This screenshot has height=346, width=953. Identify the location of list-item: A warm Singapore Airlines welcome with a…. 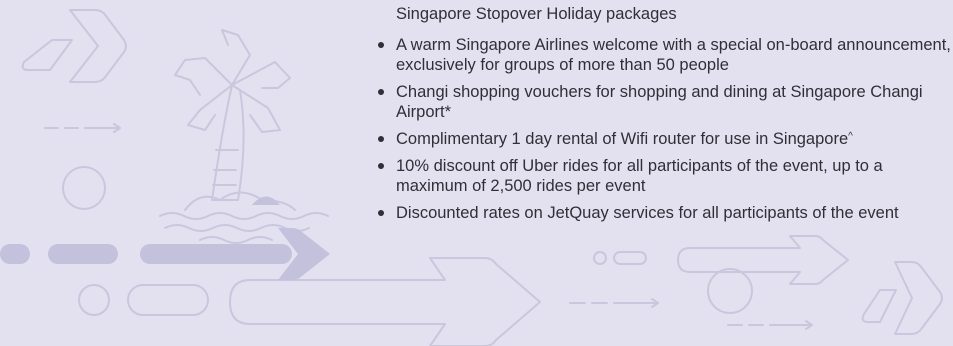
(661, 55).